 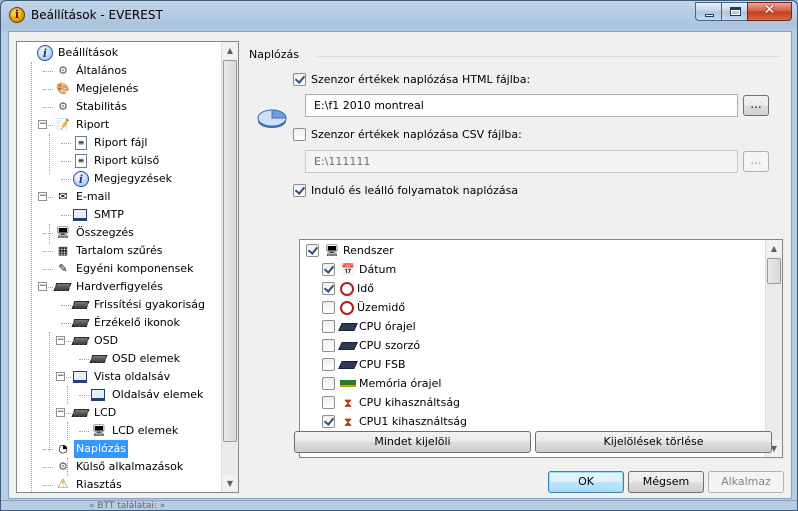 I want to click on sensor-scroll-up-button: ▲, so click(x=774, y=248).